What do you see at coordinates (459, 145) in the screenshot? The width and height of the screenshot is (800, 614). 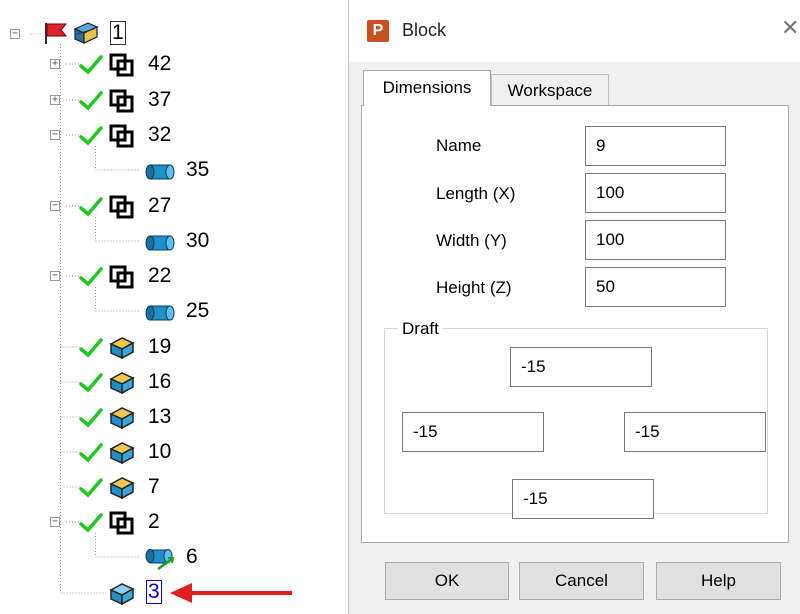 I see `name-label: Name` at bounding box center [459, 145].